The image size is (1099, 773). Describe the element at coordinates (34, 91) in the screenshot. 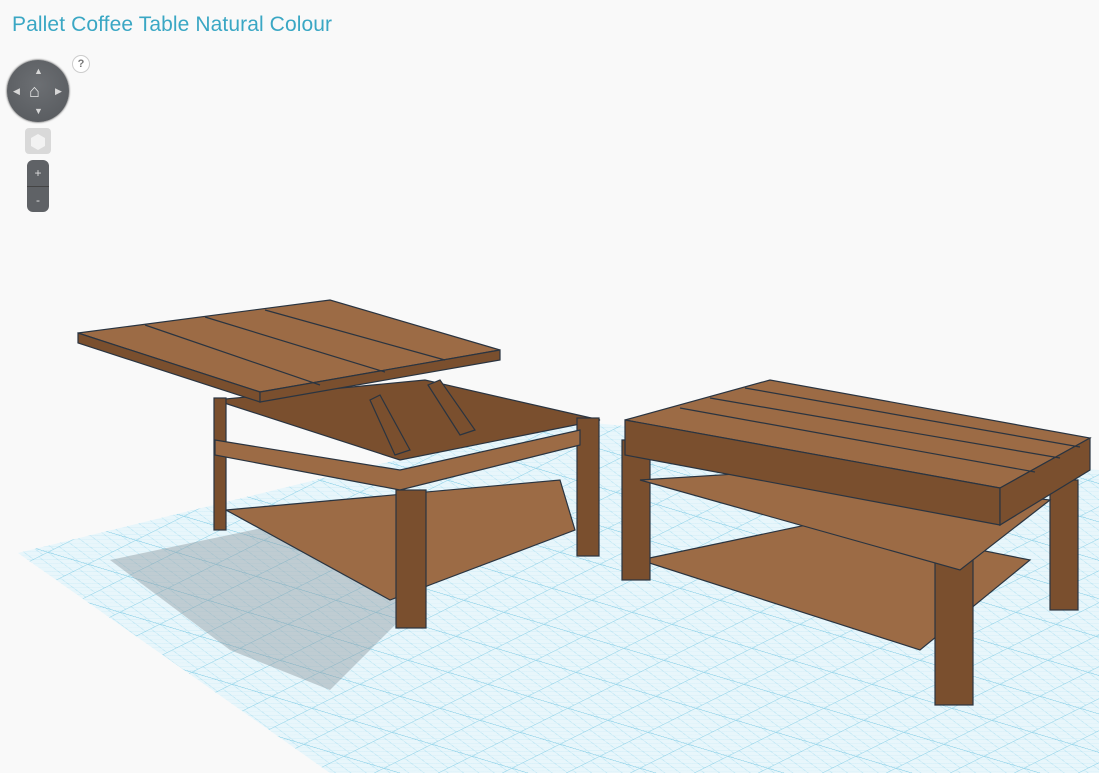

I see `home-icon: ⌂` at that location.